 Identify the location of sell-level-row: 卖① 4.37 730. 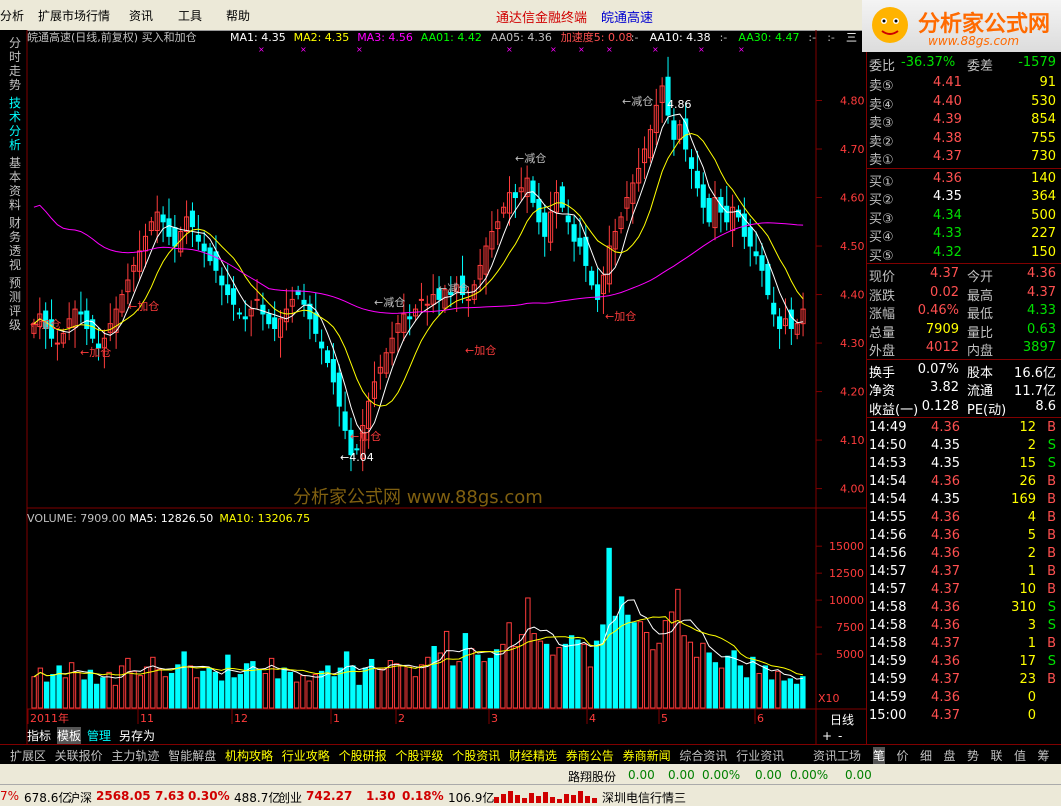
(964, 158).